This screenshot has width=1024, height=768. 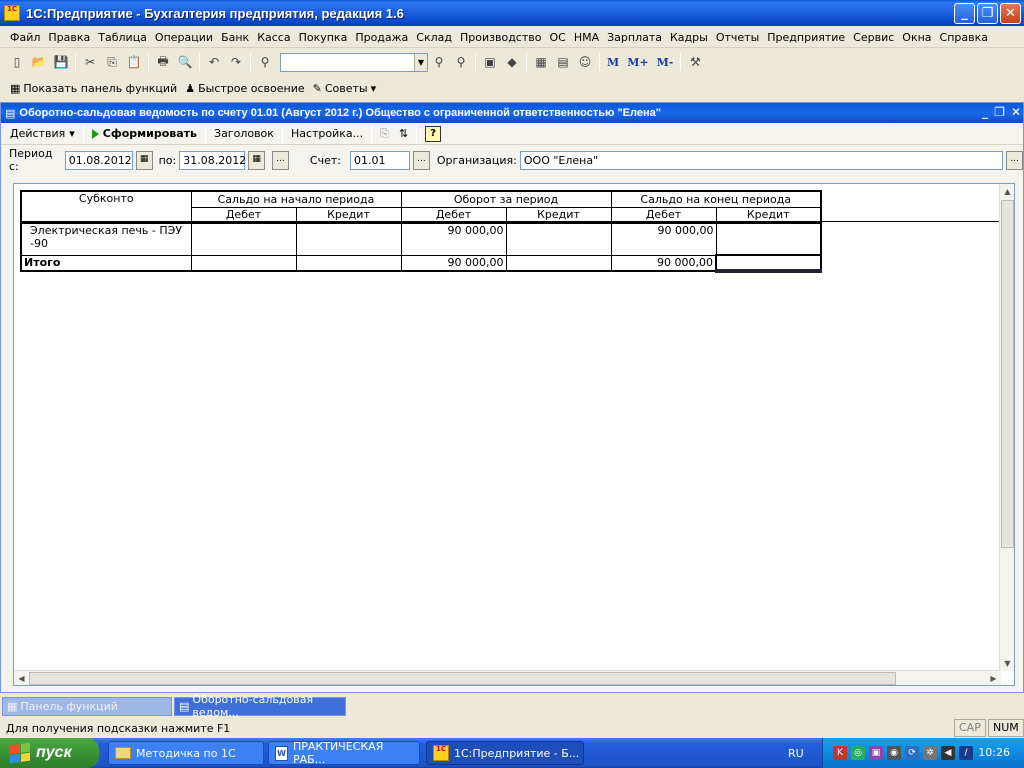 What do you see at coordinates (840, 753) in the screenshot?
I see `antivirus-icon: K` at bounding box center [840, 753].